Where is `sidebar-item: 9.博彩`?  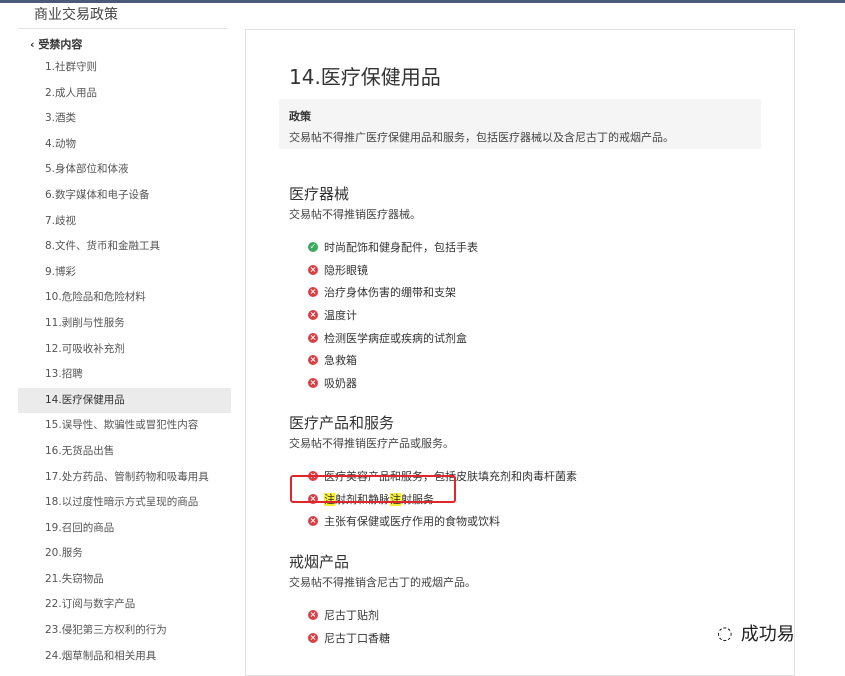
sidebar-item: 9.博彩 is located at coordinates (124, 273).